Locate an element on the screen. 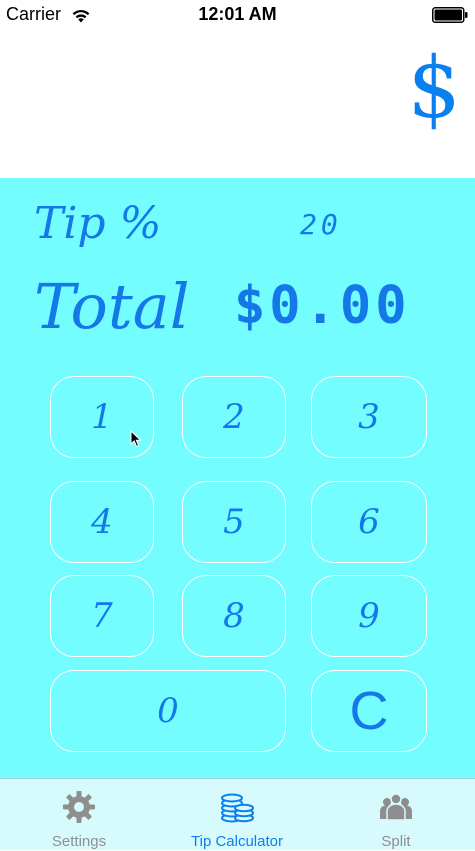 The image size is (475, 851). key-4-button: 4 is located at coordinates (102, 522).